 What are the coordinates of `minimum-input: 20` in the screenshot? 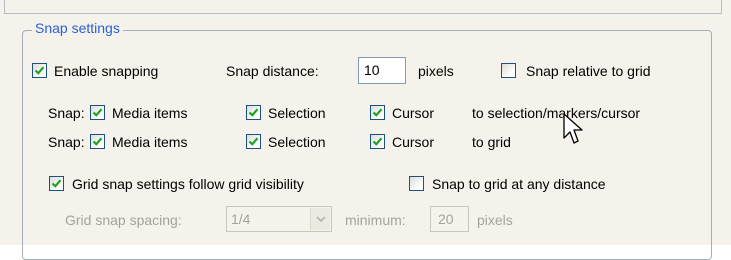 It's located at (449, 219).